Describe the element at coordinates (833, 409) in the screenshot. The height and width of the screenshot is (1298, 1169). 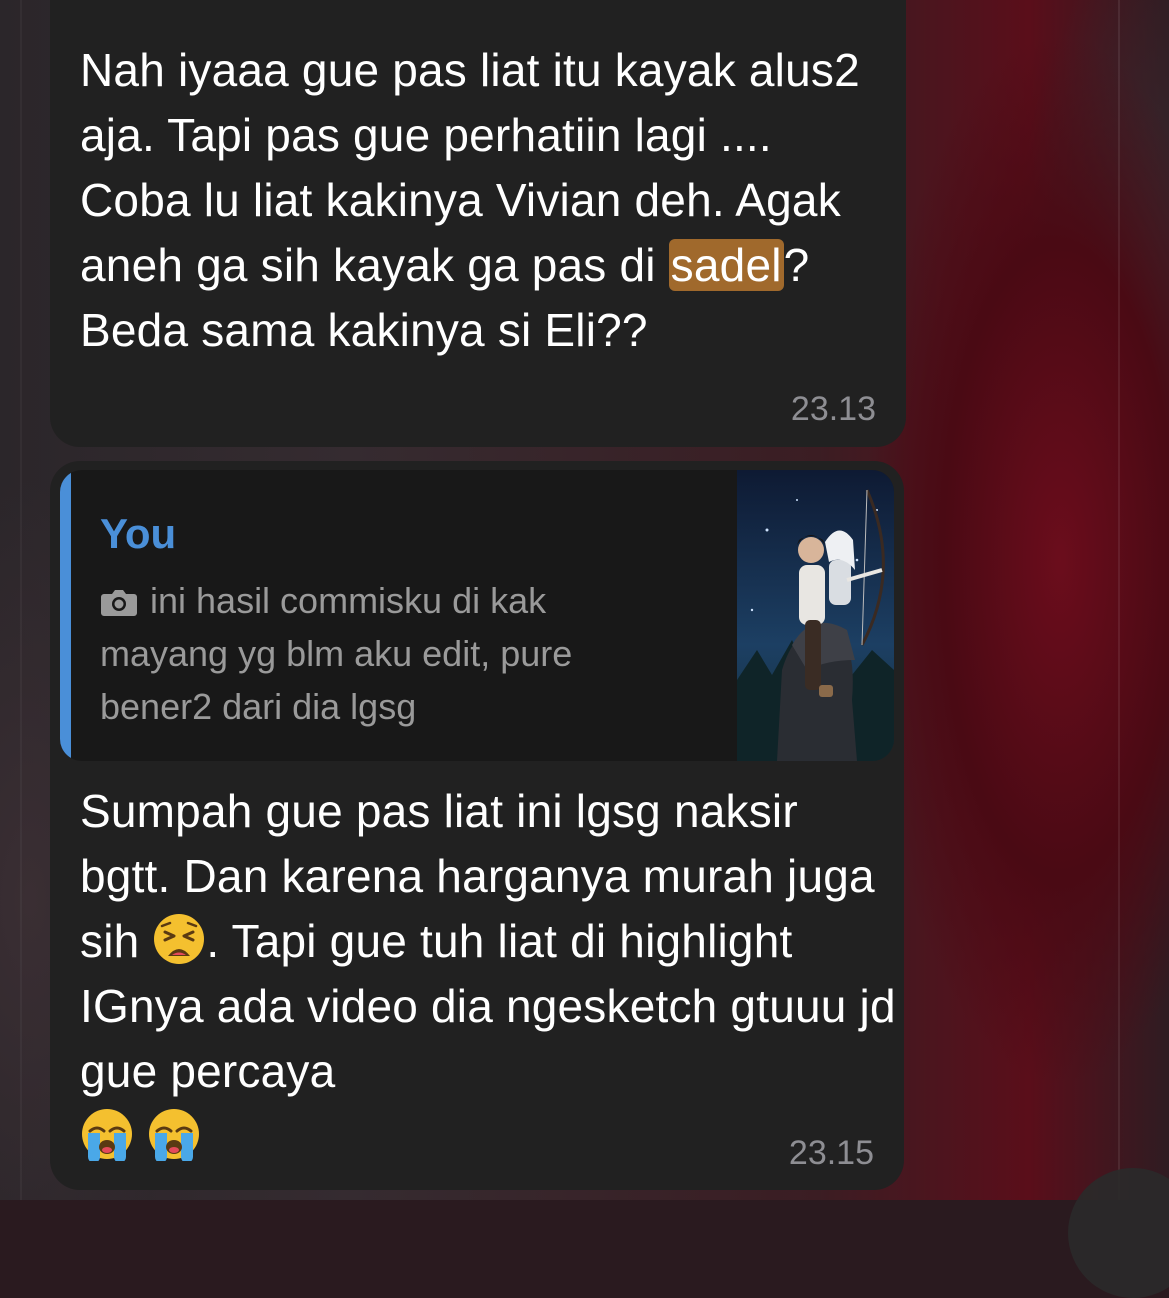
I see `message-timestamp: 23.13` at that location.